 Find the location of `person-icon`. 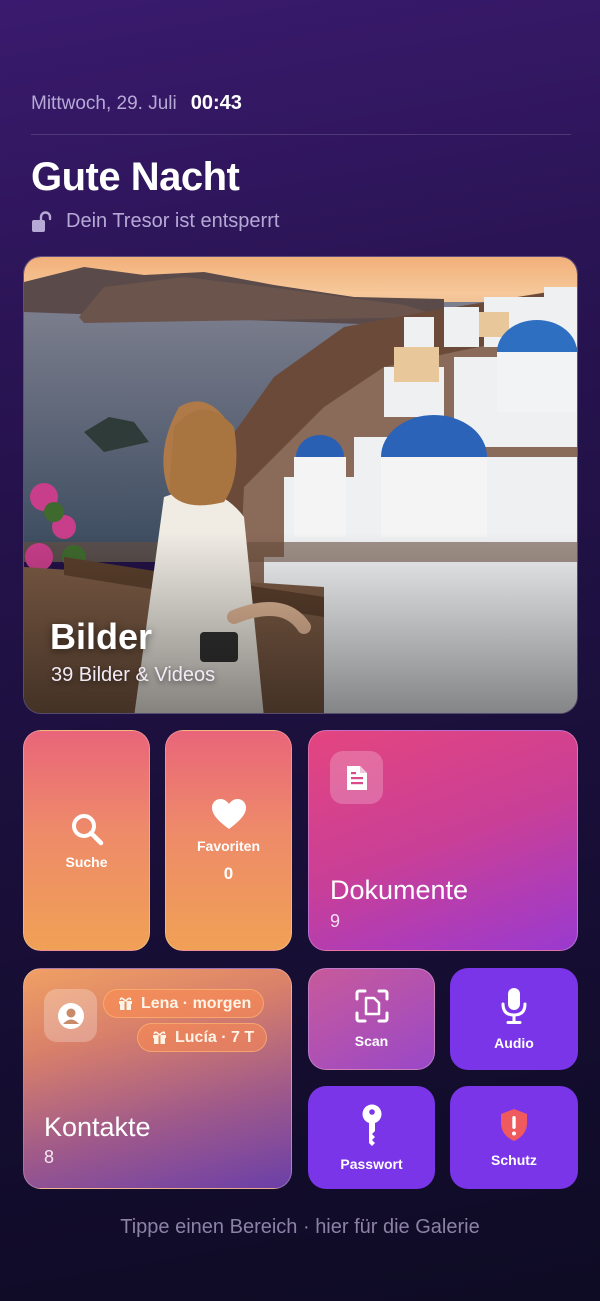

person-icon is located at coordinates (70, 1015).